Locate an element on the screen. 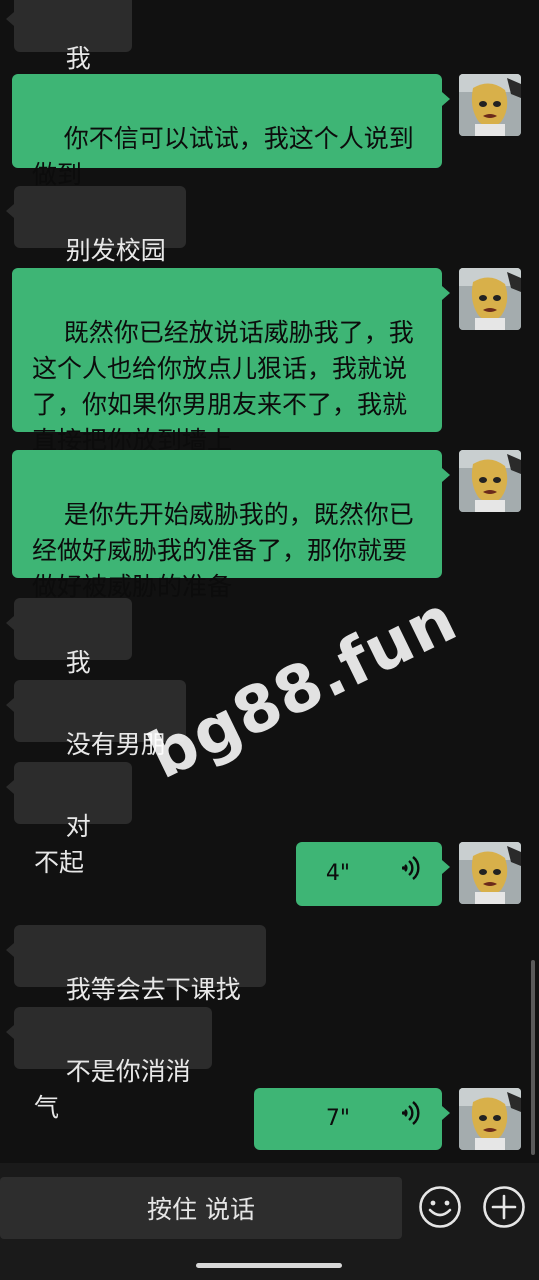 This screenshot has height=1280, width=539. message-bubble-incoming: 别发校园墙 is located at coordinates (96, 243).